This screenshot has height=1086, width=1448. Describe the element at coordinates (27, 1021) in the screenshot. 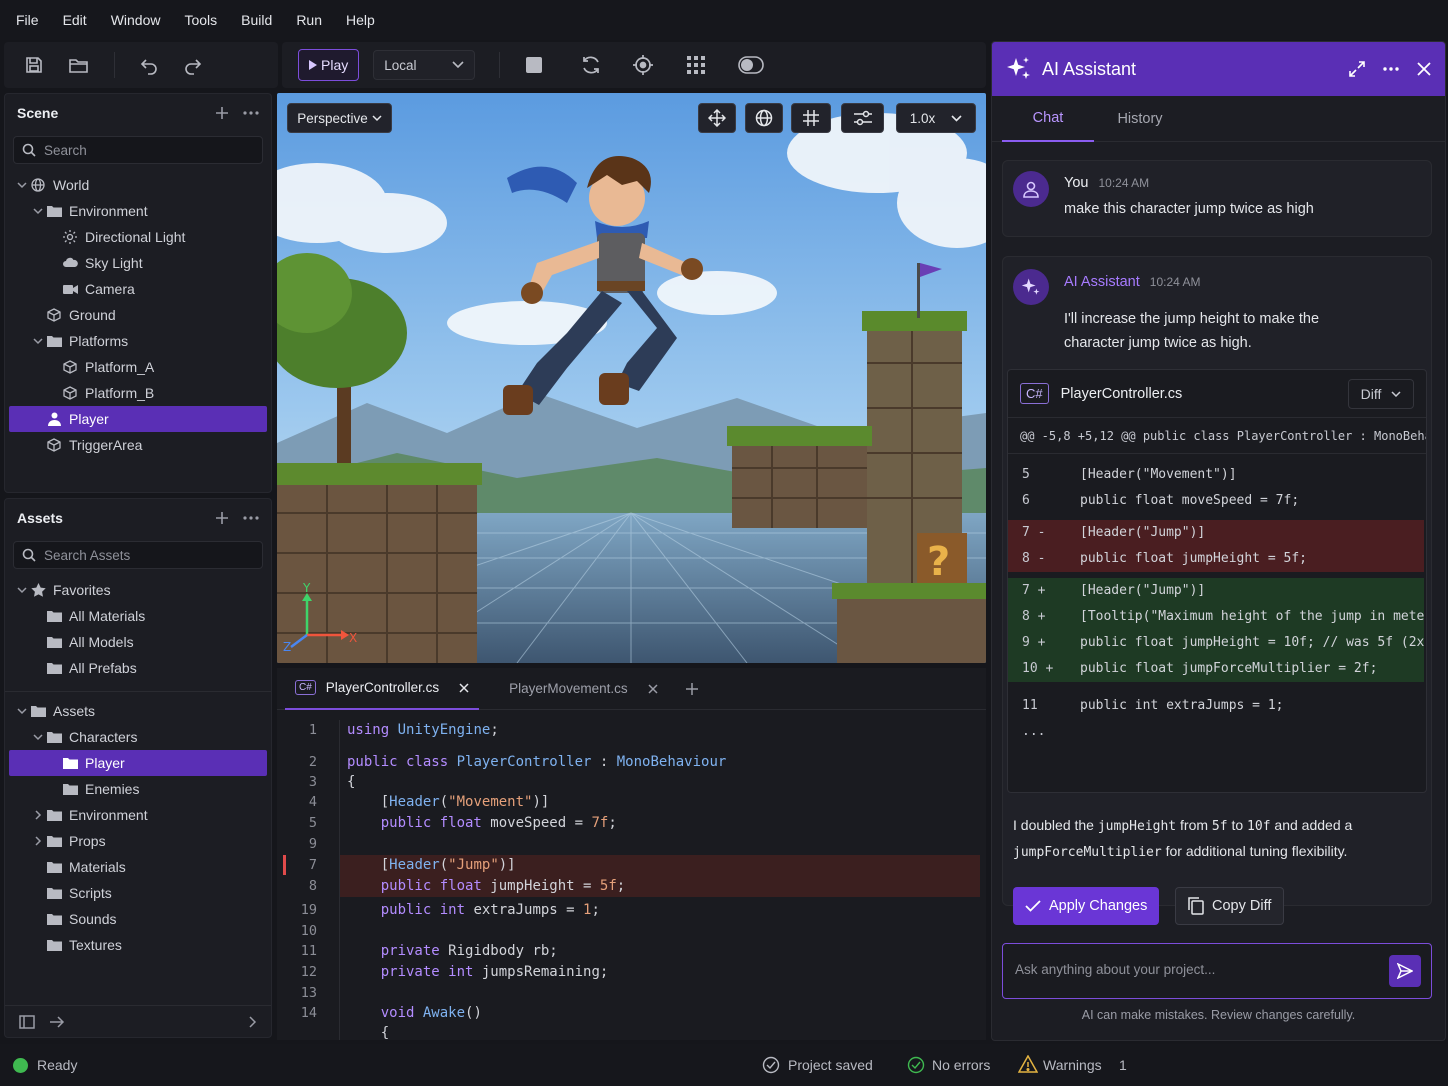

I see `panel-layout-icon` at that location.